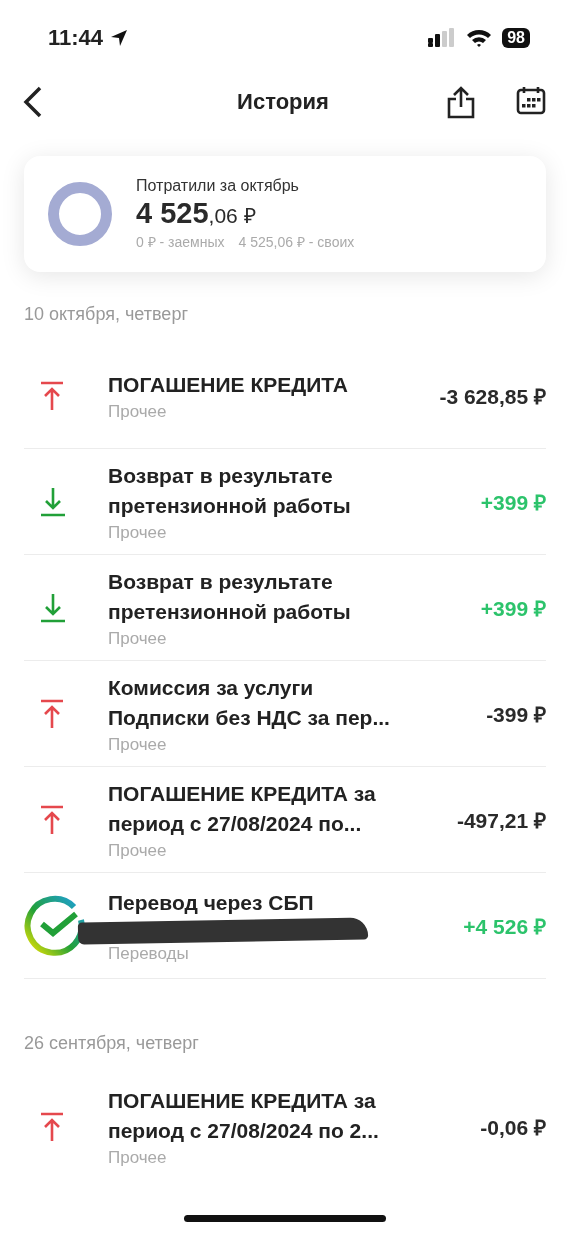 The width and height of the screenshot is (570, 1235). Describe the element at coordinates (119, 38) in the screenshot. I see `location-arrow-icon` at that location.